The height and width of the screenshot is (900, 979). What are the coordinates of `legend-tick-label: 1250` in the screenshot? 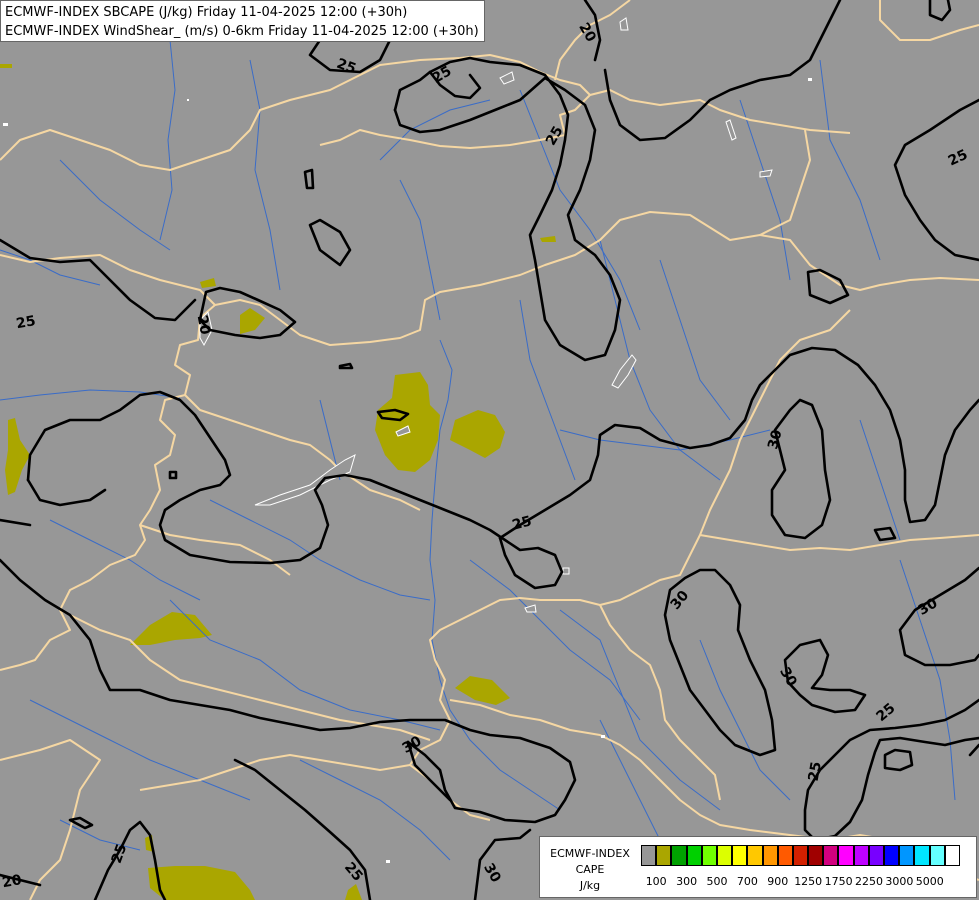 It's located at (808, 881).